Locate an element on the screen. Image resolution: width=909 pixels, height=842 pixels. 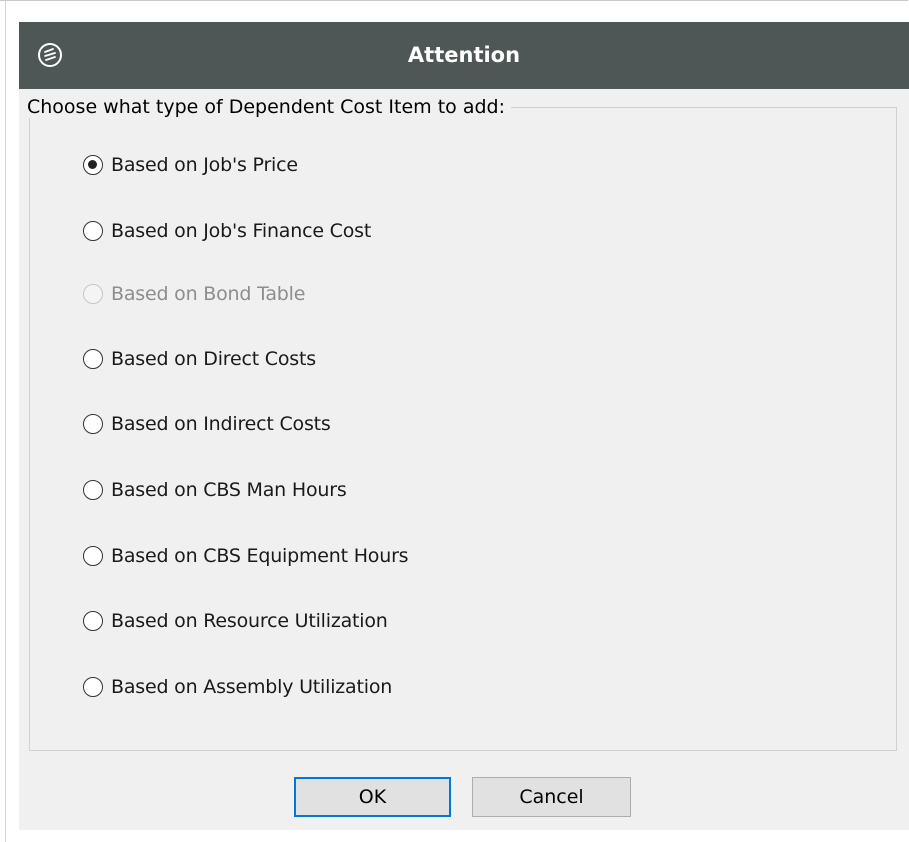
radio-option: Based on Job's Finance Cost is located at coordinates (227, 231).